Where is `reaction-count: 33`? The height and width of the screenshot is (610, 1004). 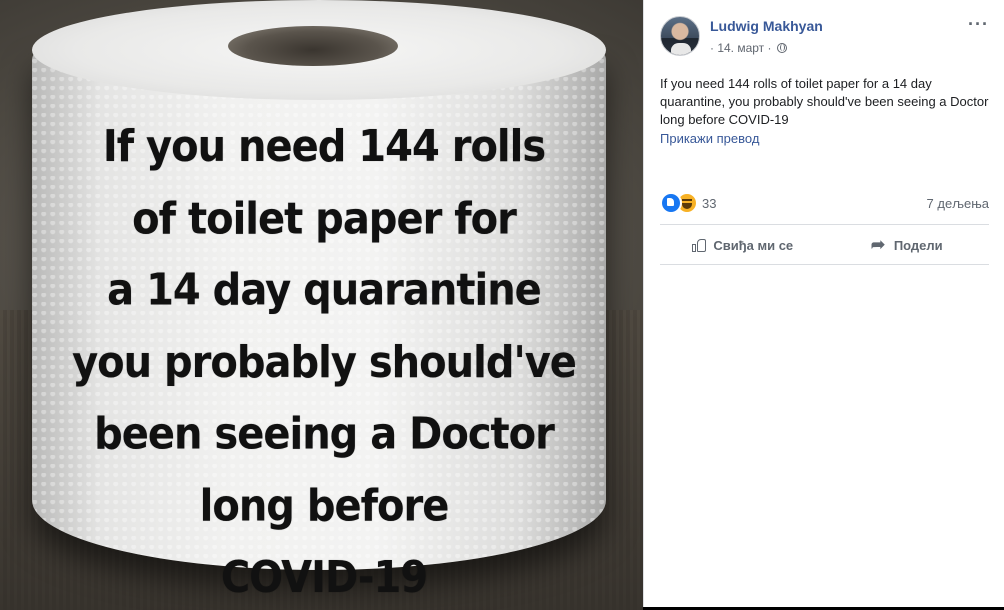 reaction-count: 33 is located at coordinates (709, 203).